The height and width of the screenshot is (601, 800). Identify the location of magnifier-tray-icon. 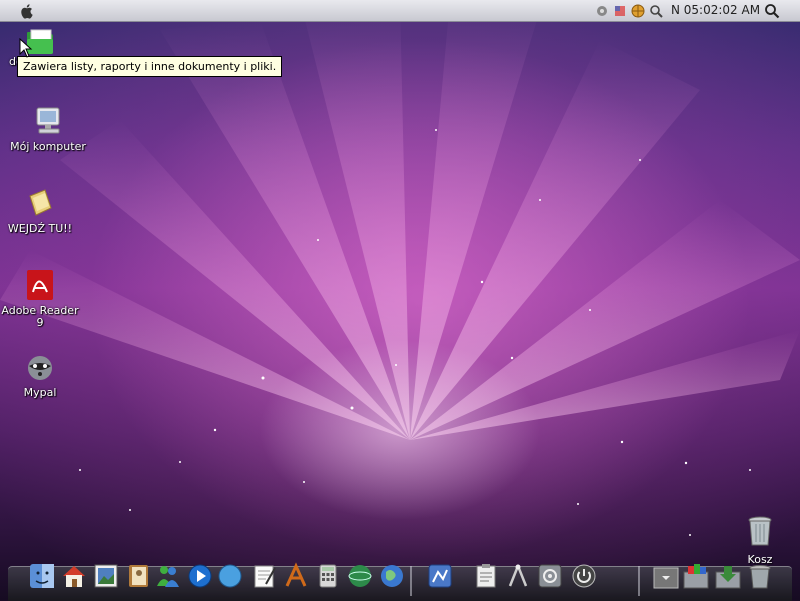
(656, 11).